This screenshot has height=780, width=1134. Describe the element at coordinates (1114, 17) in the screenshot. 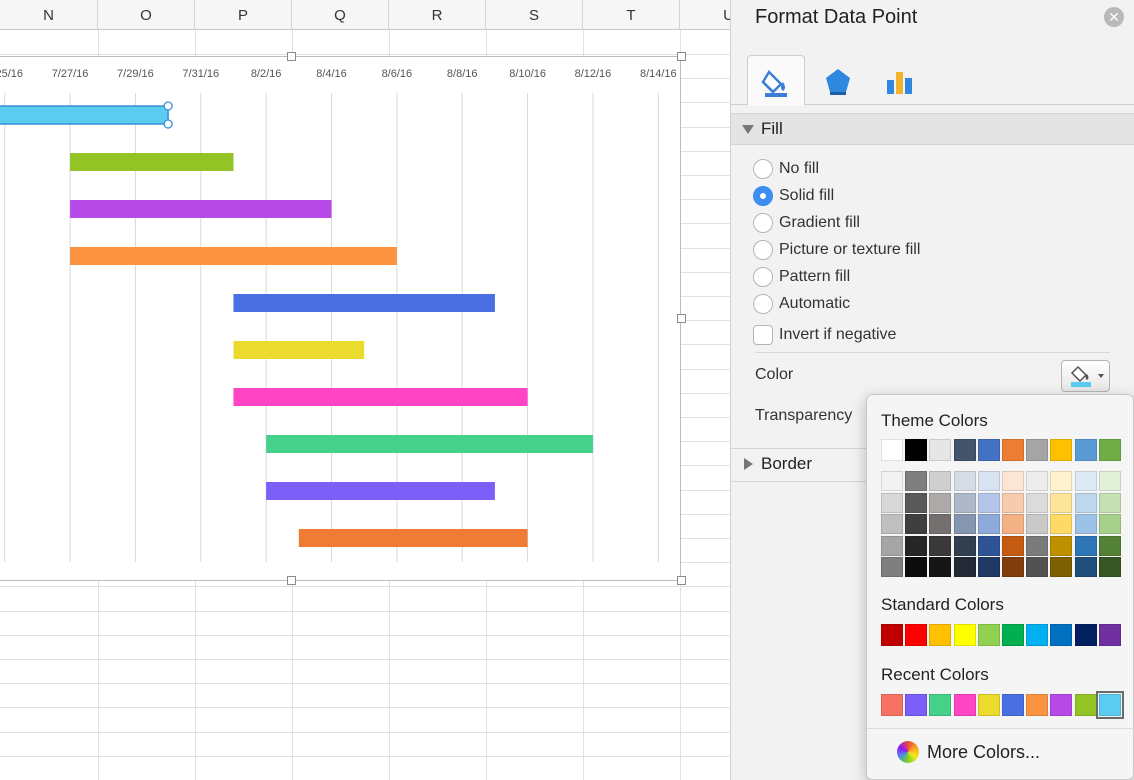

I see `close-icon: ✕` at that location.